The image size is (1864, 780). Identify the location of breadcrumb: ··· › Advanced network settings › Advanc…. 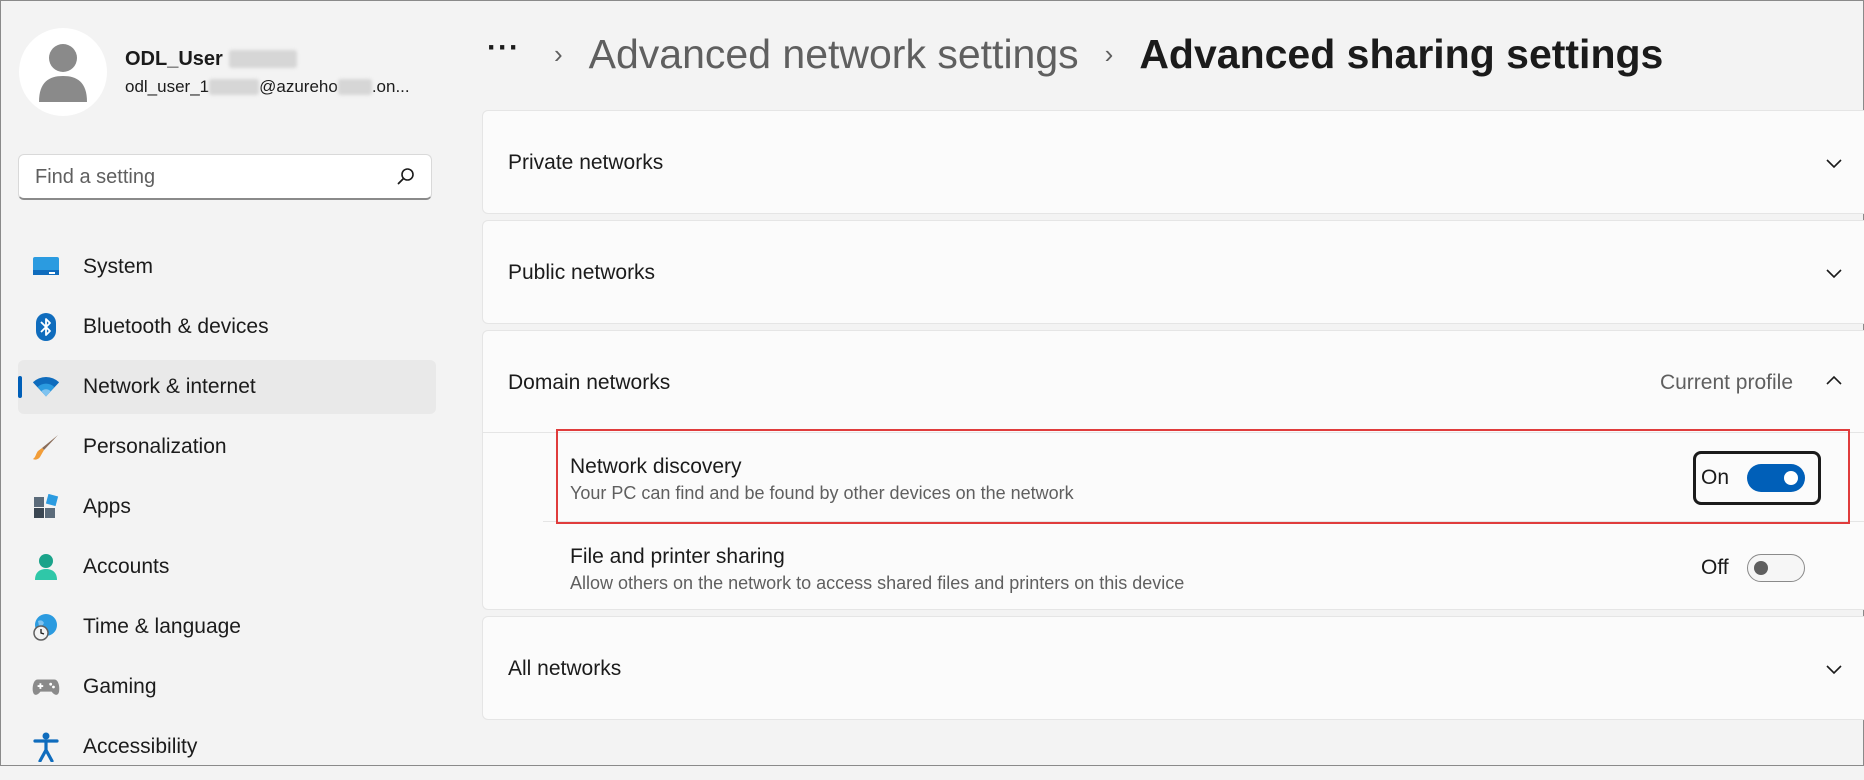
(1075, 54).